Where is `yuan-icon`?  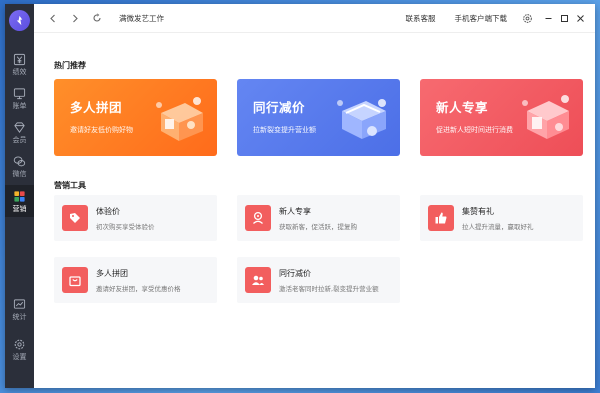 yuan-icon is located at coordinates (19, 59).